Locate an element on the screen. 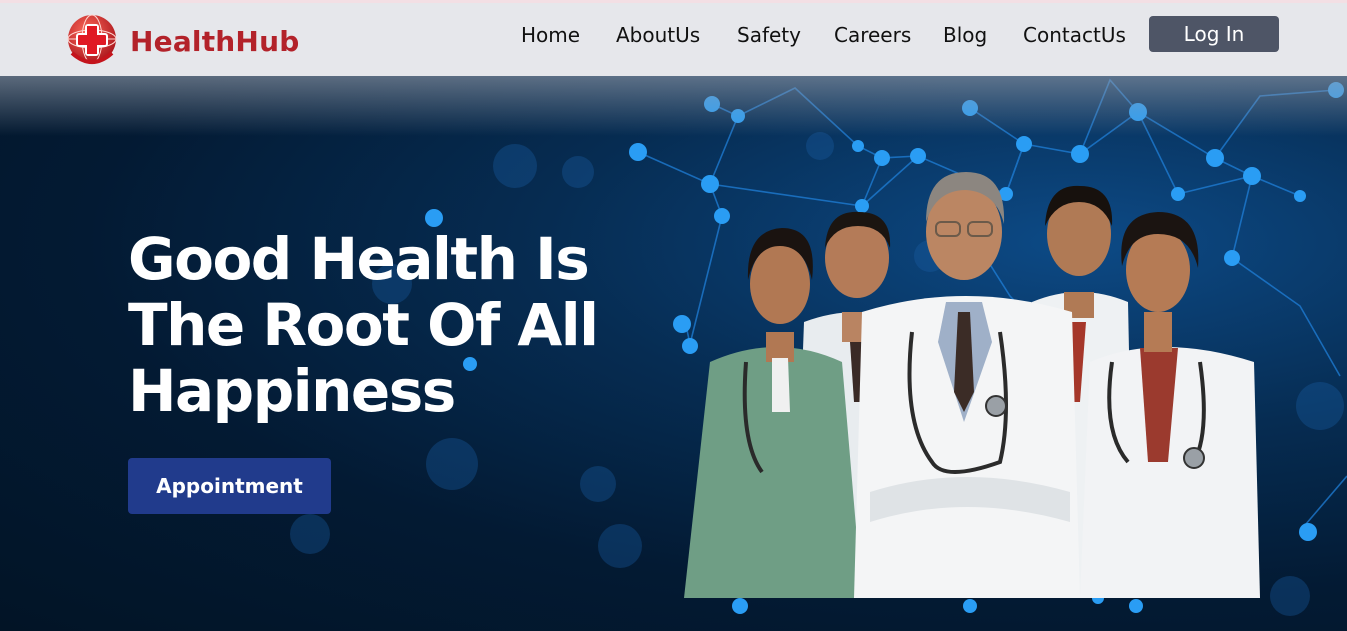 The height and width of the screenshot is (631, 1347). hero-headline: Good Health Is The Root Of All Happiness is located at coordinates (388, 325).